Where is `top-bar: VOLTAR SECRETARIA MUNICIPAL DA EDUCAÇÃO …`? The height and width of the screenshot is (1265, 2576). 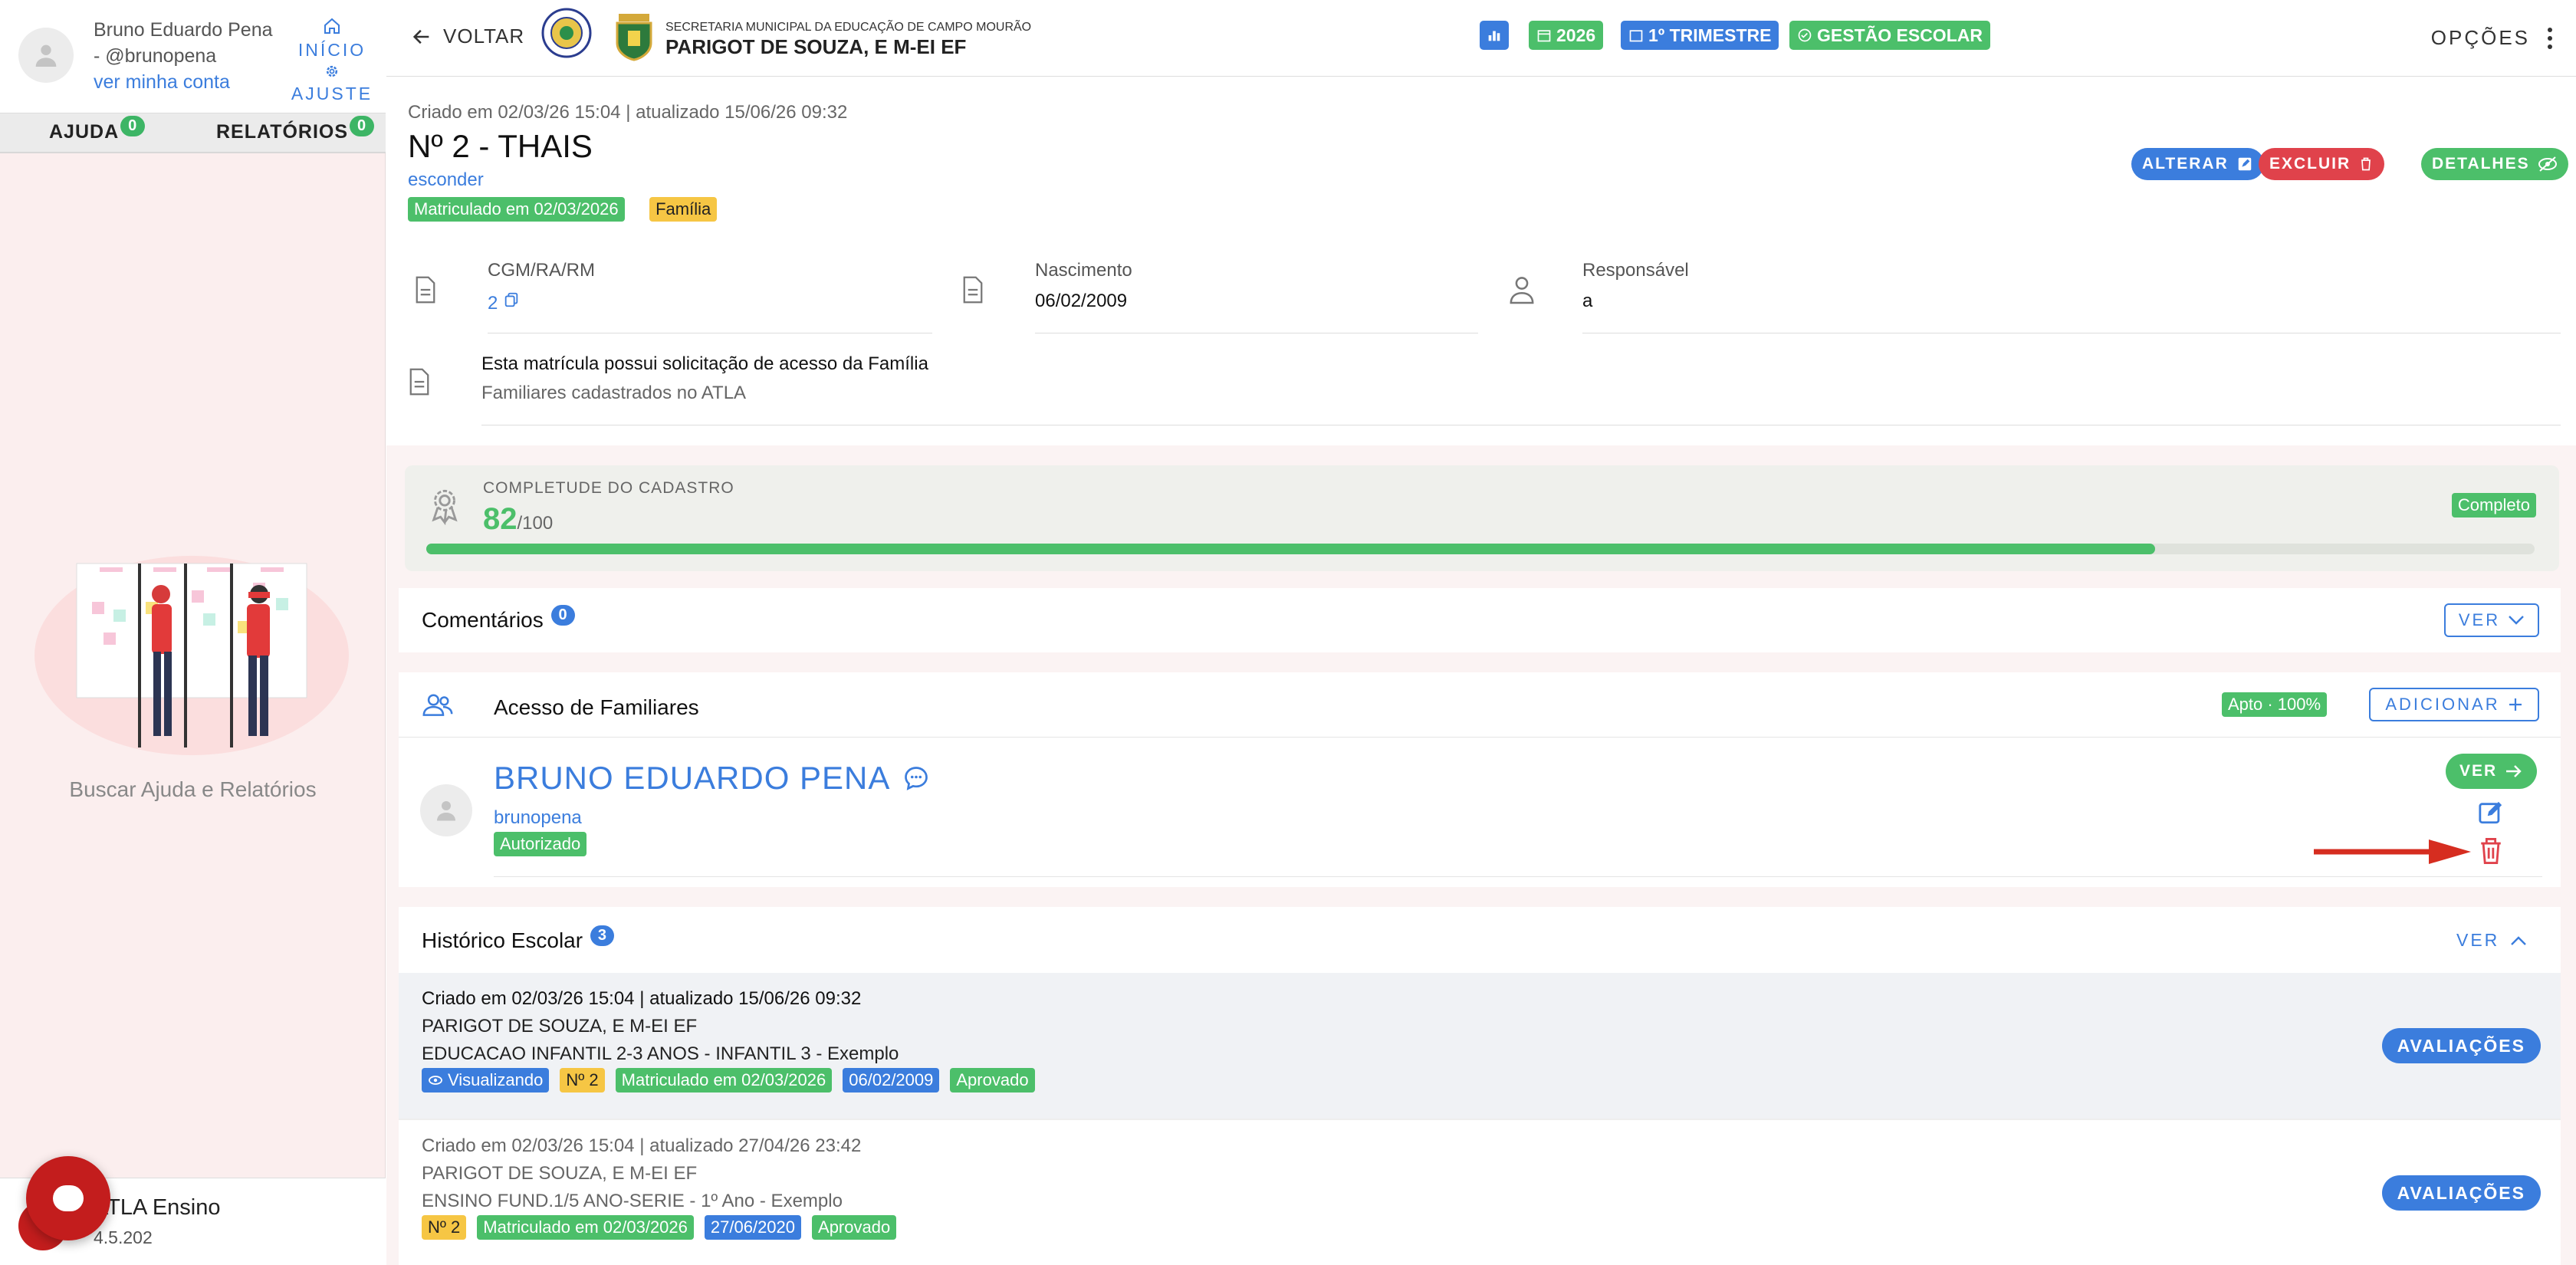
top-bar: VOLTAR SECRETARIA MUNICIPAL DA EDUCAÇÃO … is located at coordinates (1481, 39).